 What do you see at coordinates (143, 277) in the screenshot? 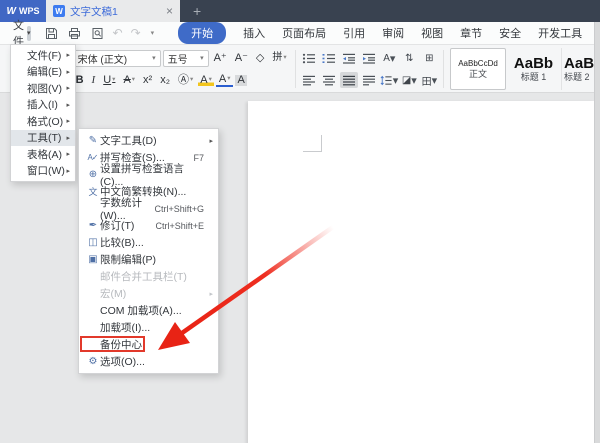
I see `menu-item-label: 邮件合并工具栏(T)` at bounding box center [143, 277].